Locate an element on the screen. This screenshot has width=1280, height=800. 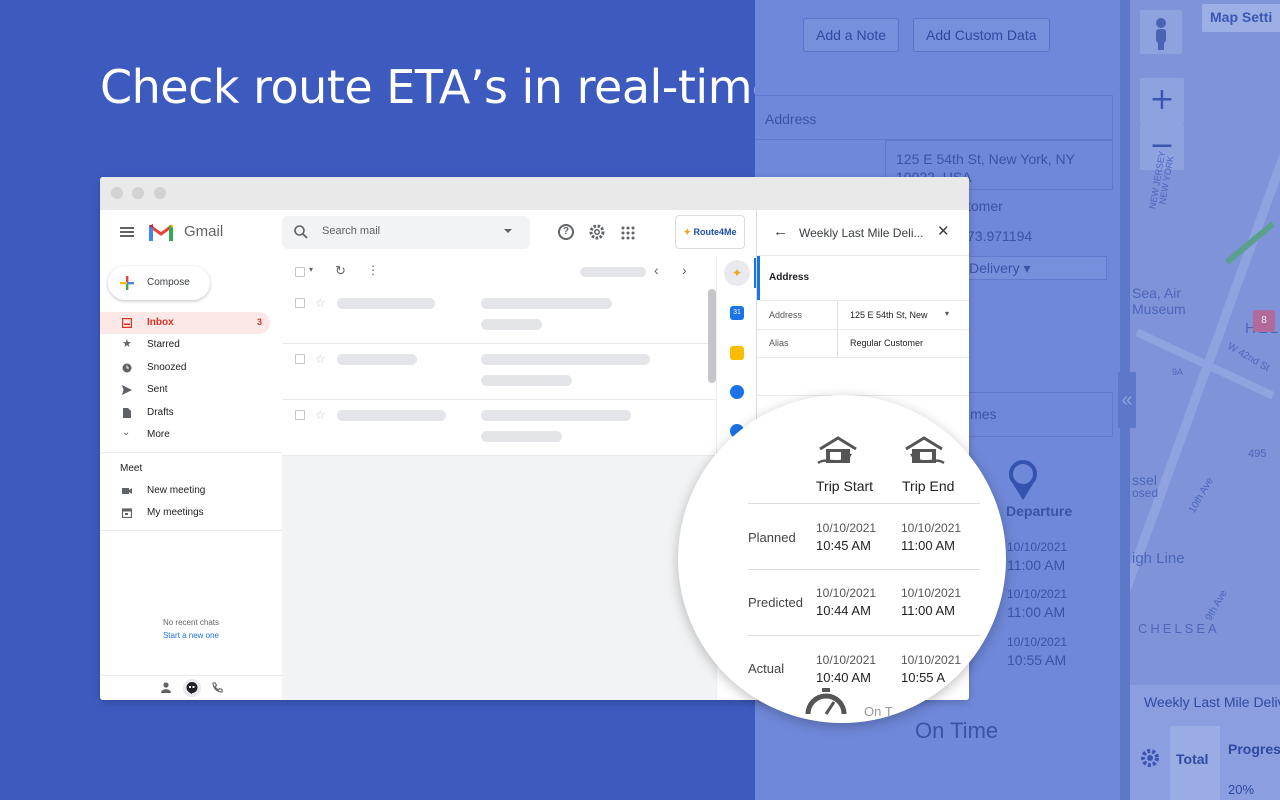
map-pin: 8 is located at coordinates (1264, 321).